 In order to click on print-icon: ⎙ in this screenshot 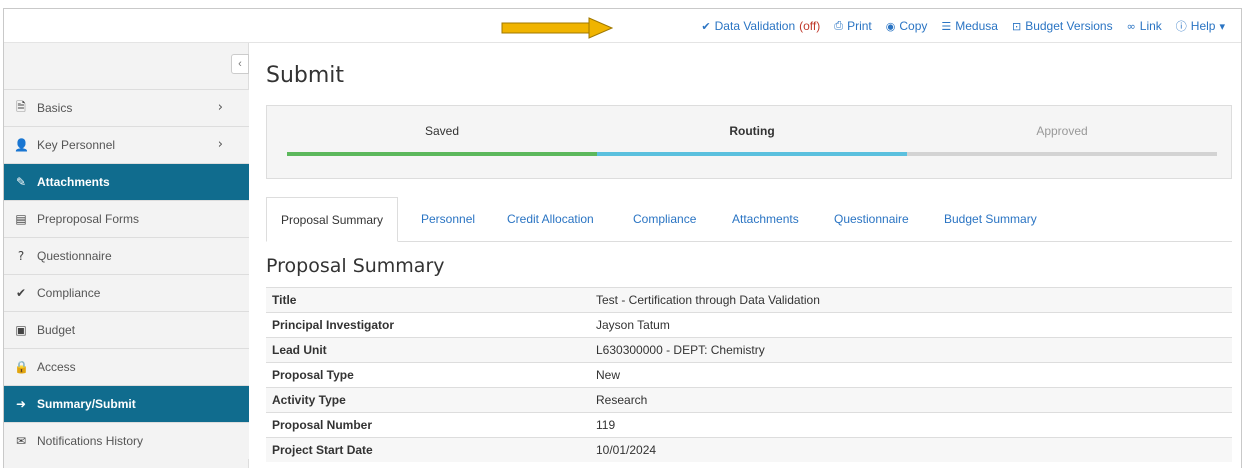, I will do `click(839, 25)`.